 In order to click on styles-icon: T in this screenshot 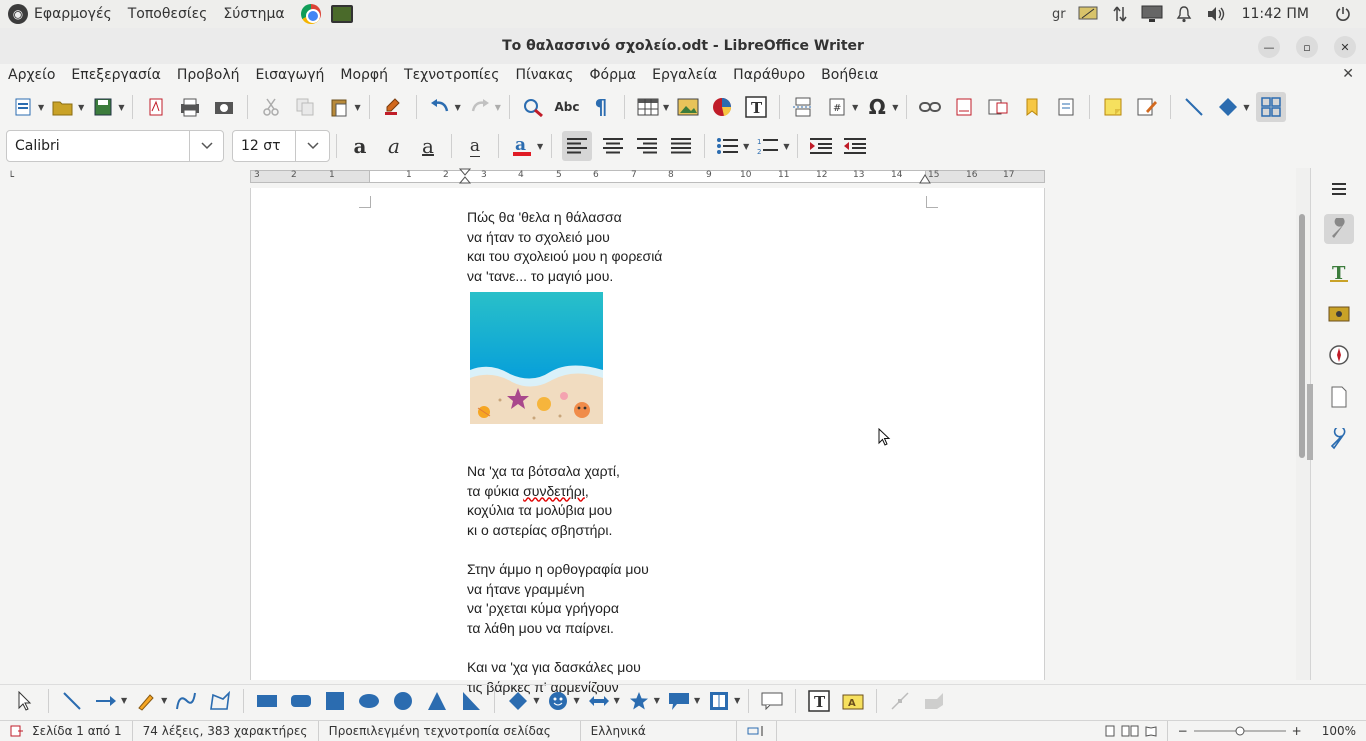, I will do `click(1339, 273)`.